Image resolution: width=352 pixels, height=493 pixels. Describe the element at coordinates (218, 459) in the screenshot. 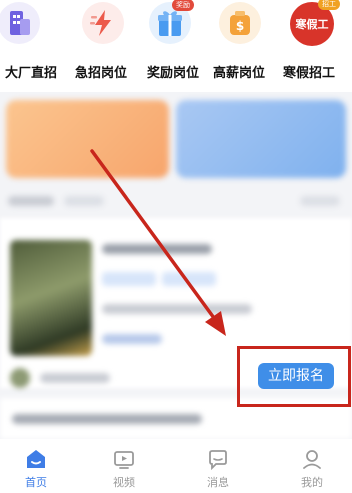

I see `message-icon` at that location.